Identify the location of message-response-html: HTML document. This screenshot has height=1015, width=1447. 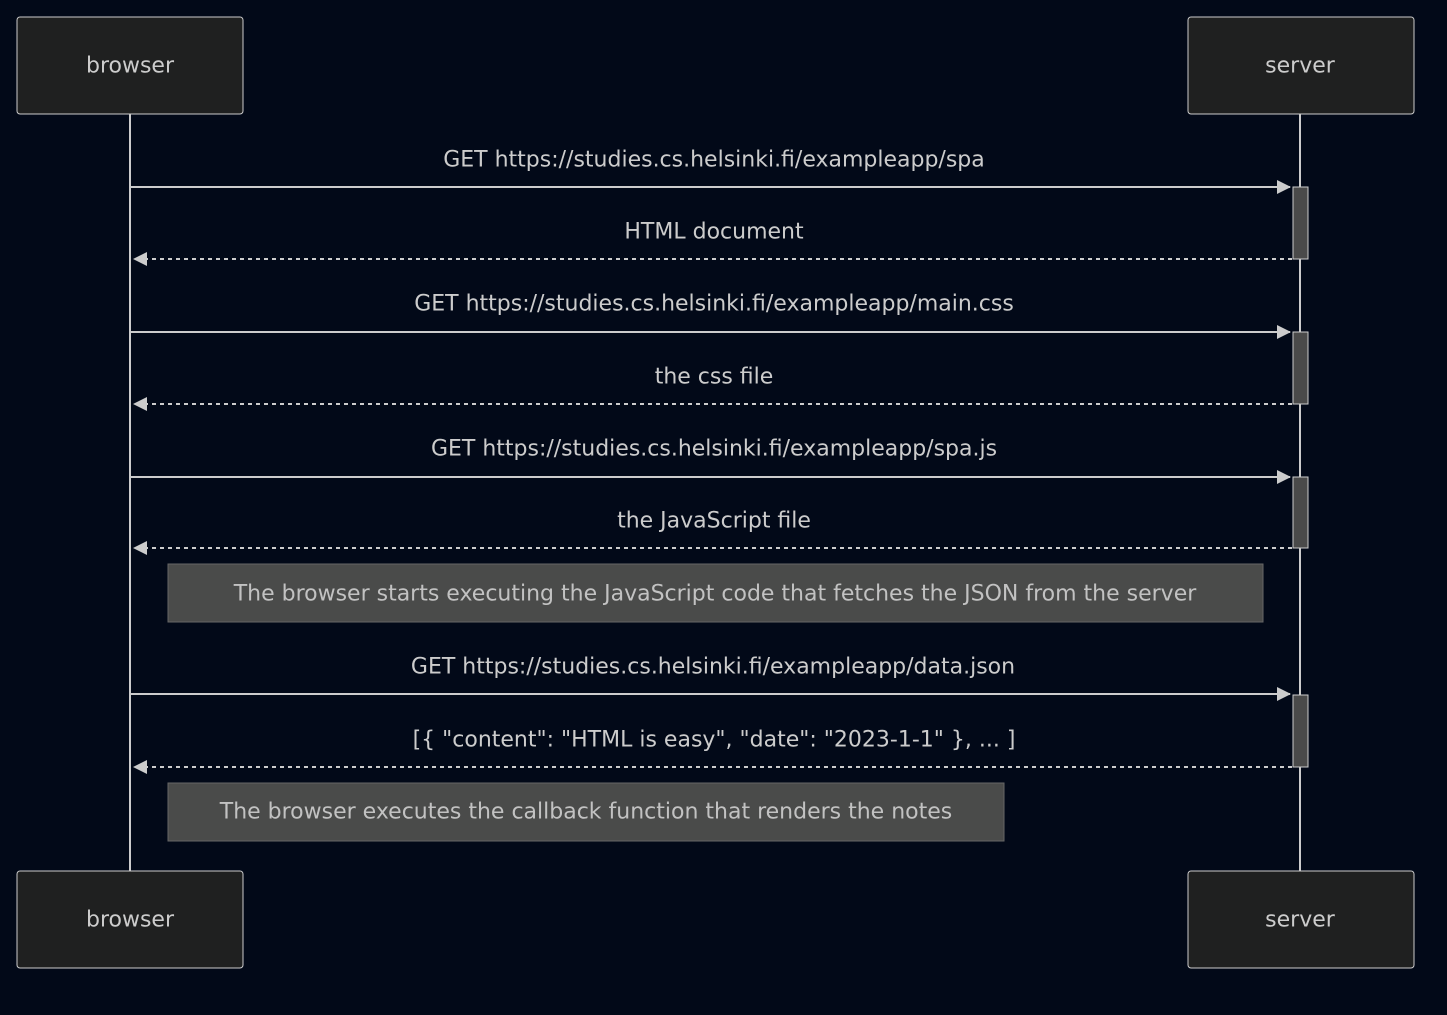
(712, 243).